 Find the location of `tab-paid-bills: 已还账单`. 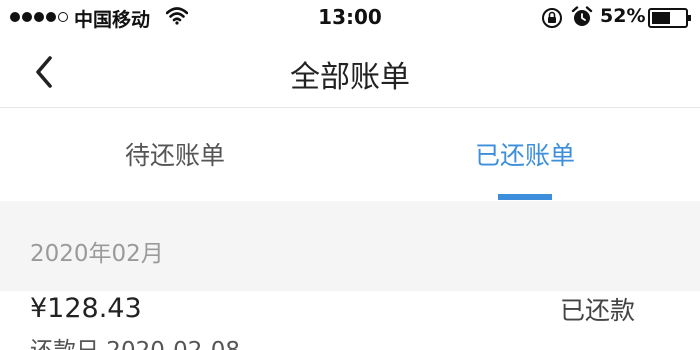

tab-paid-bills: 已还账单 is located at coordinates (525, 154).